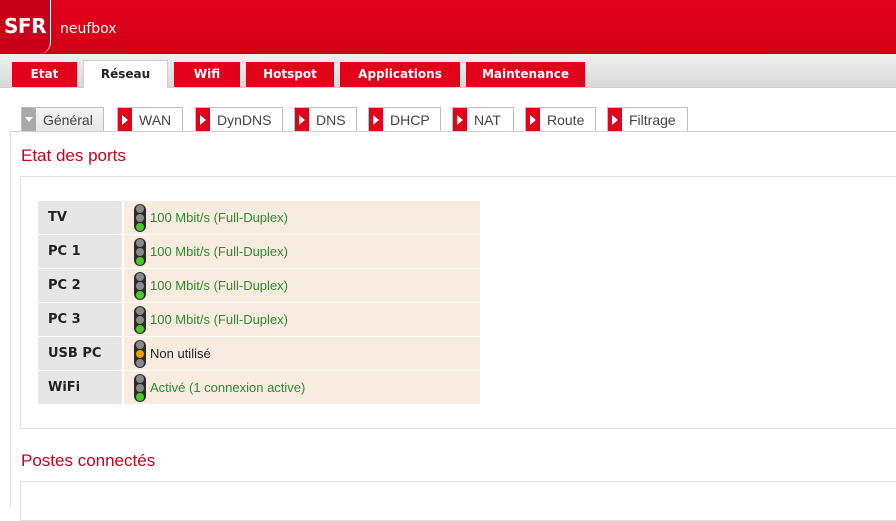 The height and width of the screenshot is (521, 896). Describe the element at coordinates (25, 27) in the screenshot. I see `sfr-logo: SFR` at that location.